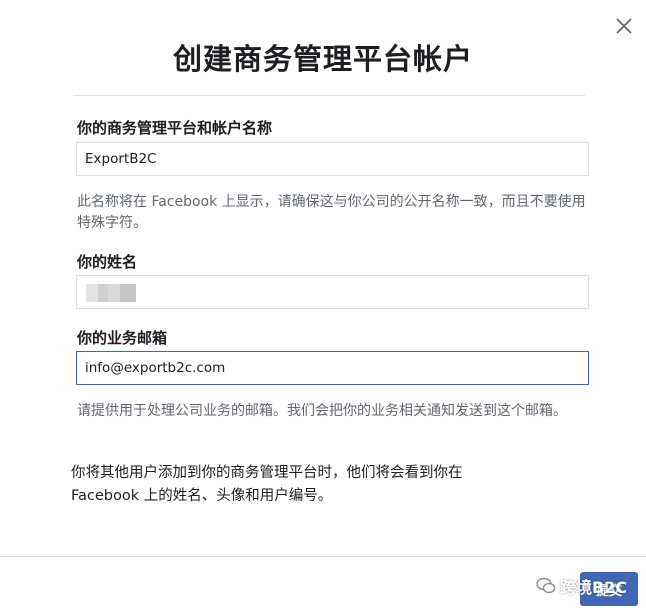  Describe the element at coordinates (175, 128) in the screenshot. I see `business-name-label: 你的商务管理平台和帐户名称` at that location.